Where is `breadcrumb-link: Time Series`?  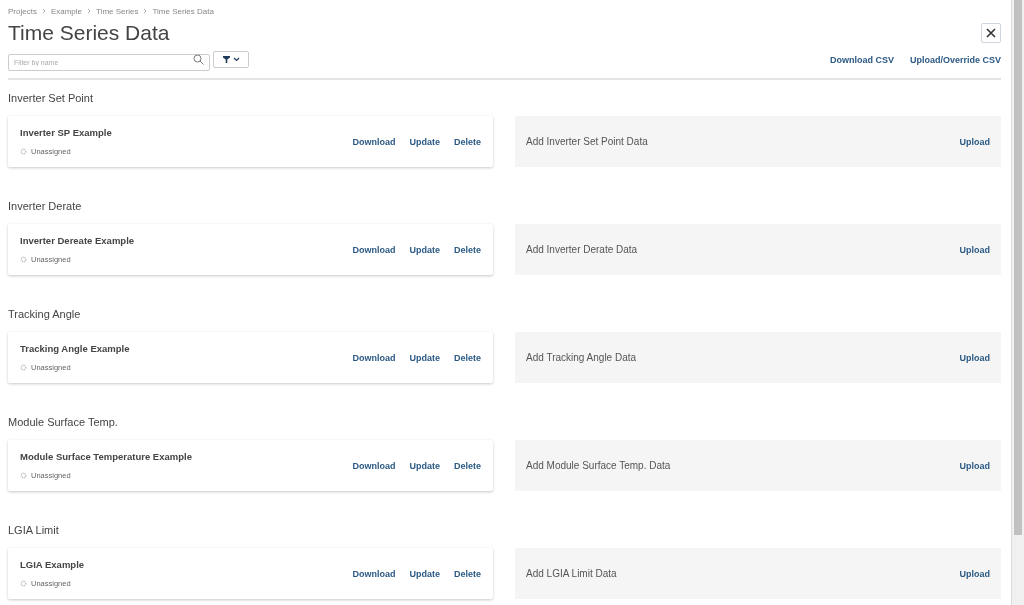
breadcrumb-link: Time Series is located at coordinates (117, 11).